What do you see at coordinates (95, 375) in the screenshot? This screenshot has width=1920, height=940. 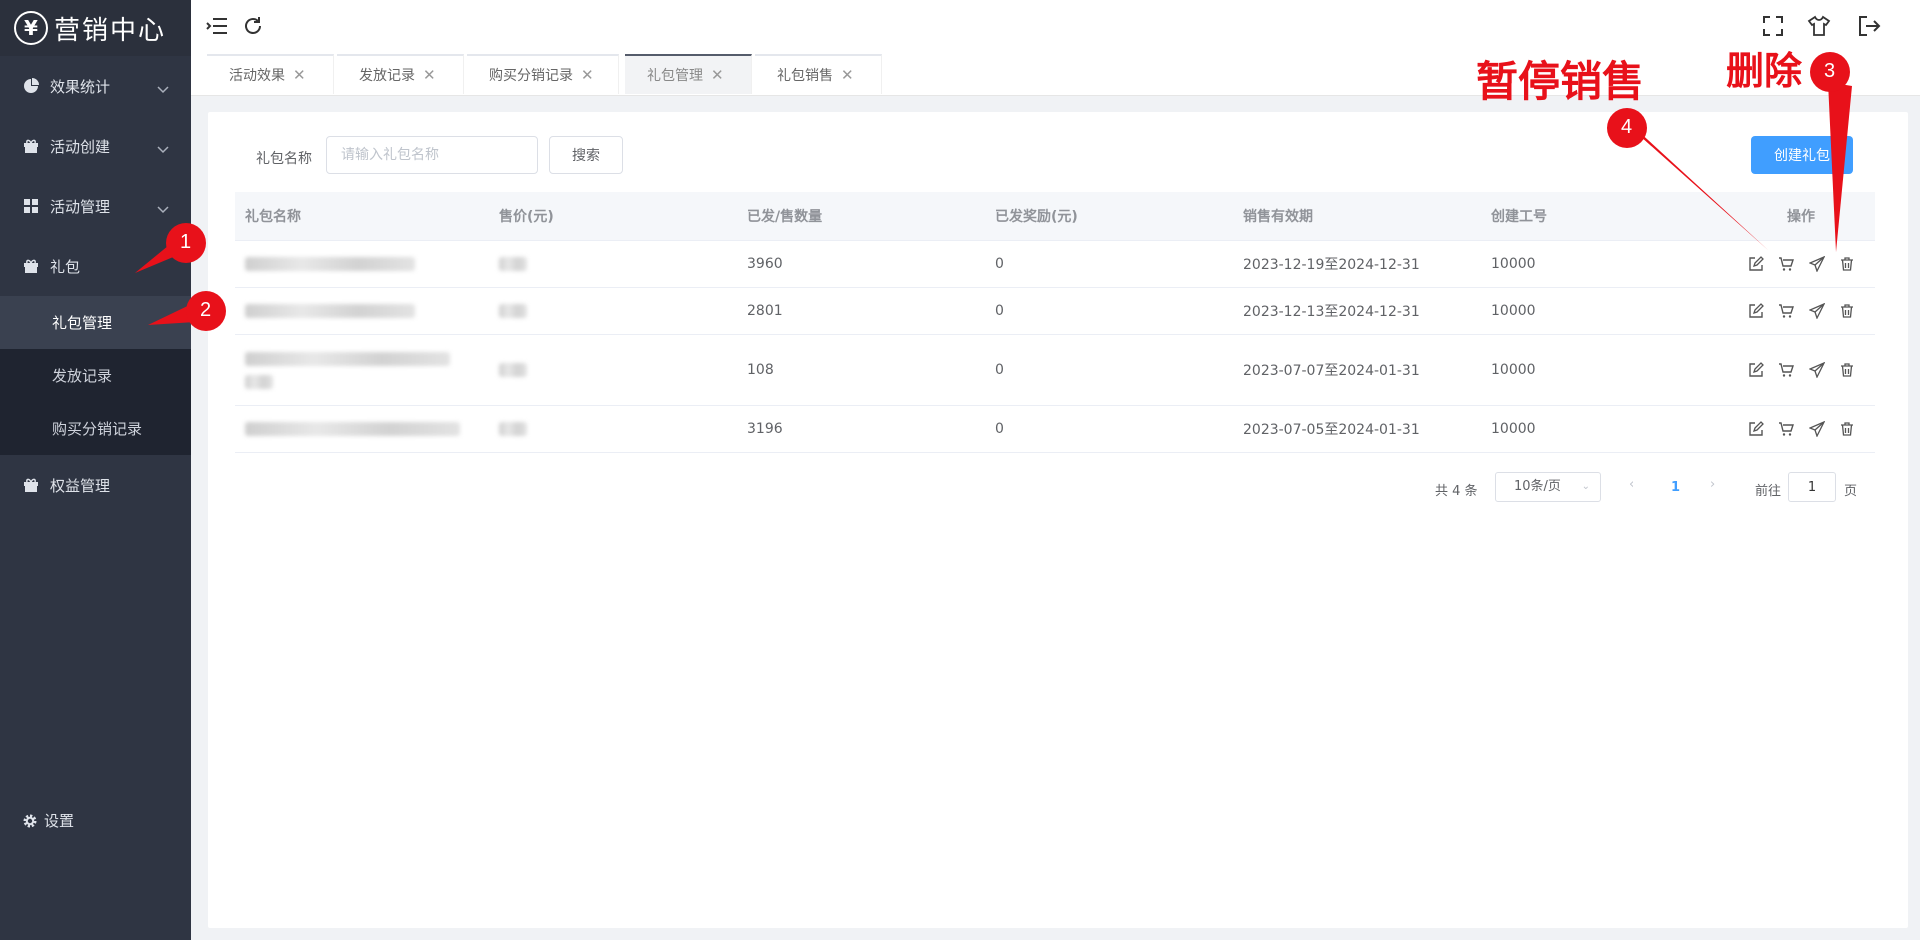 I see `sidebar-subitem-issue-records: 发放记录` at bounding box center [95, 375].